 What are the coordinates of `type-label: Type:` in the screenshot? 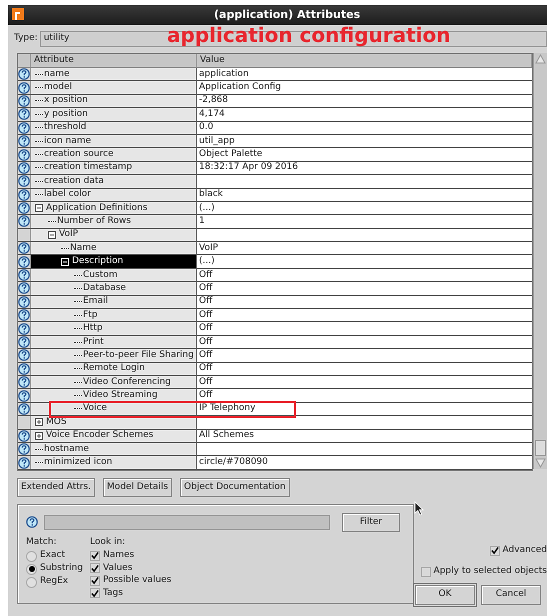 It's located at (26, 39).